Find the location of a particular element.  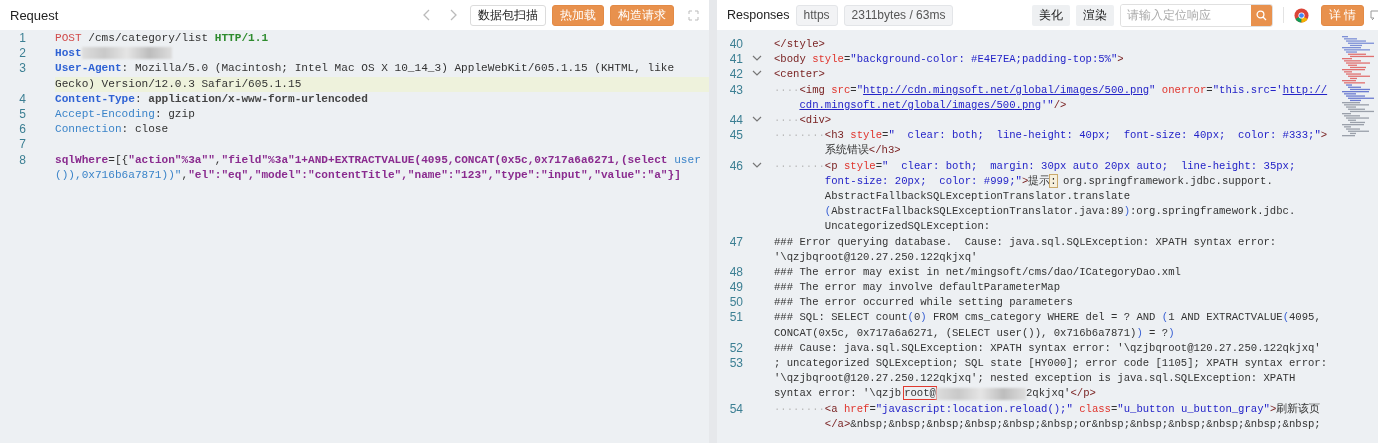

code-line: (AbstractFallbackSQLExceptionTranslator.java:89):org.springframework.jdbc. is located at coordinates (1060, 212).